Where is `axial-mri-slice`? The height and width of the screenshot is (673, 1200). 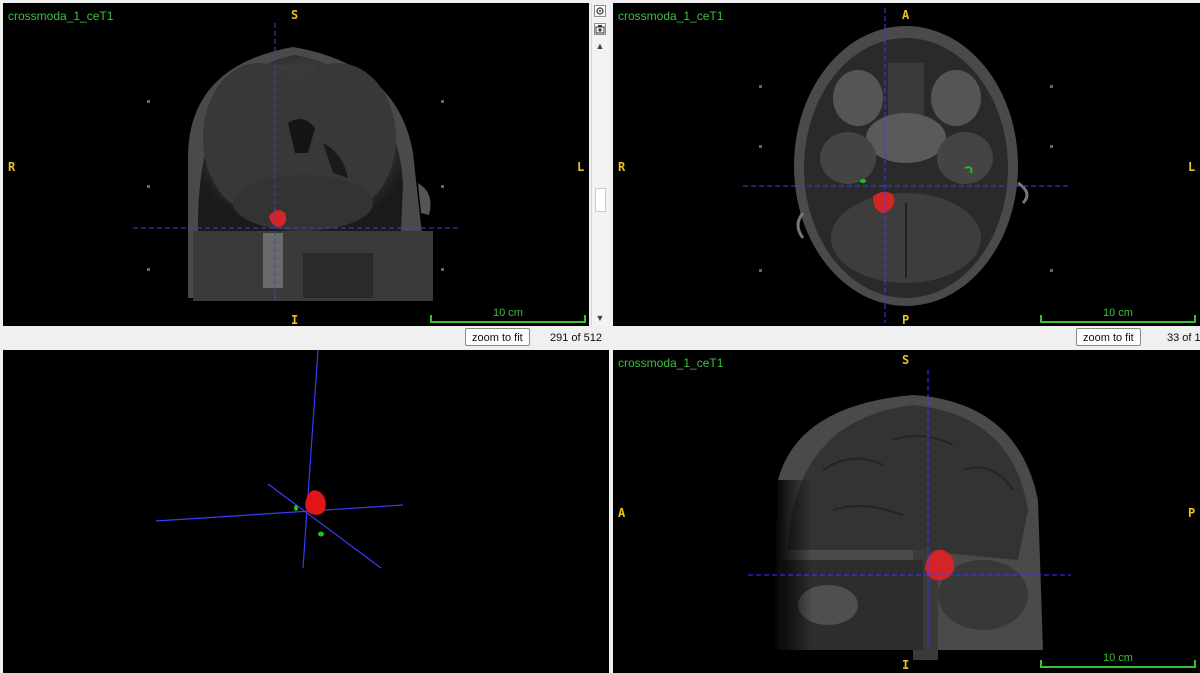 axial-mri-slice is located at coordinates (905, 165).